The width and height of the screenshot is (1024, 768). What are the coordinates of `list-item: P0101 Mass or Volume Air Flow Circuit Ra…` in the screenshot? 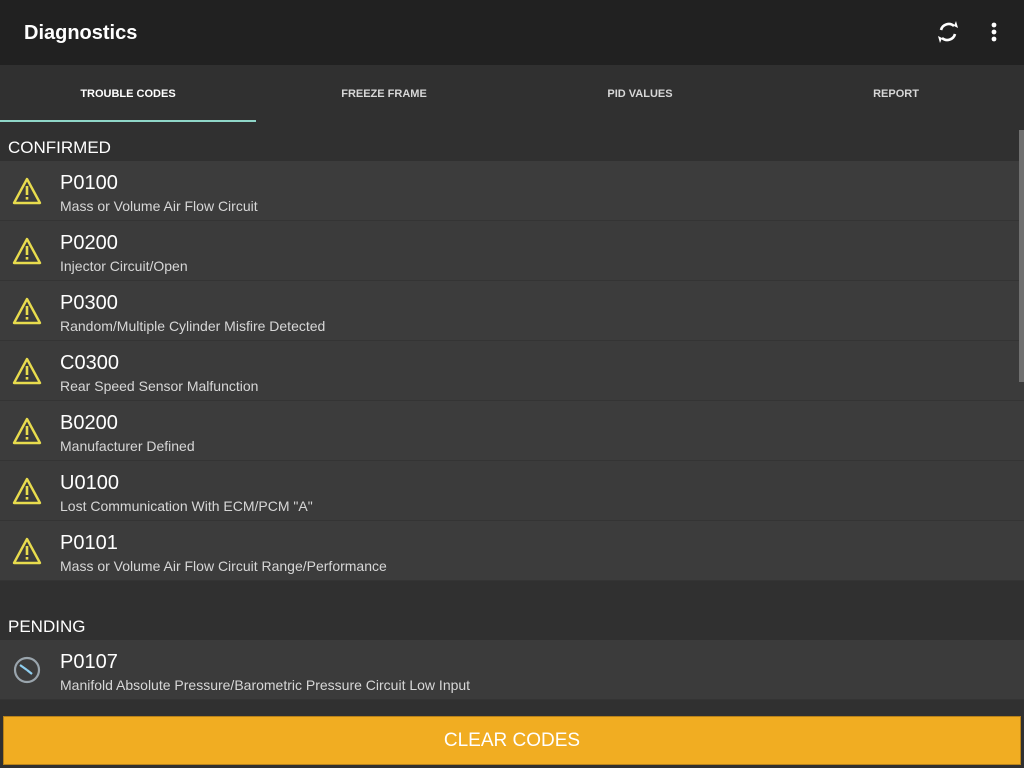 It's located at (512, 551).